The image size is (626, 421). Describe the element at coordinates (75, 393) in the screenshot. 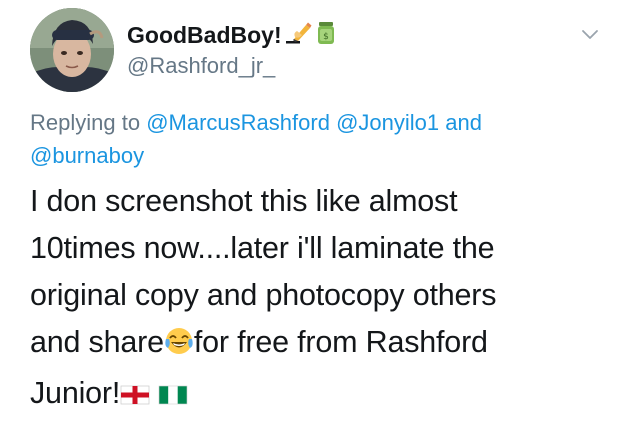

I see `tweet-line-5-text: Junior!` at that location.